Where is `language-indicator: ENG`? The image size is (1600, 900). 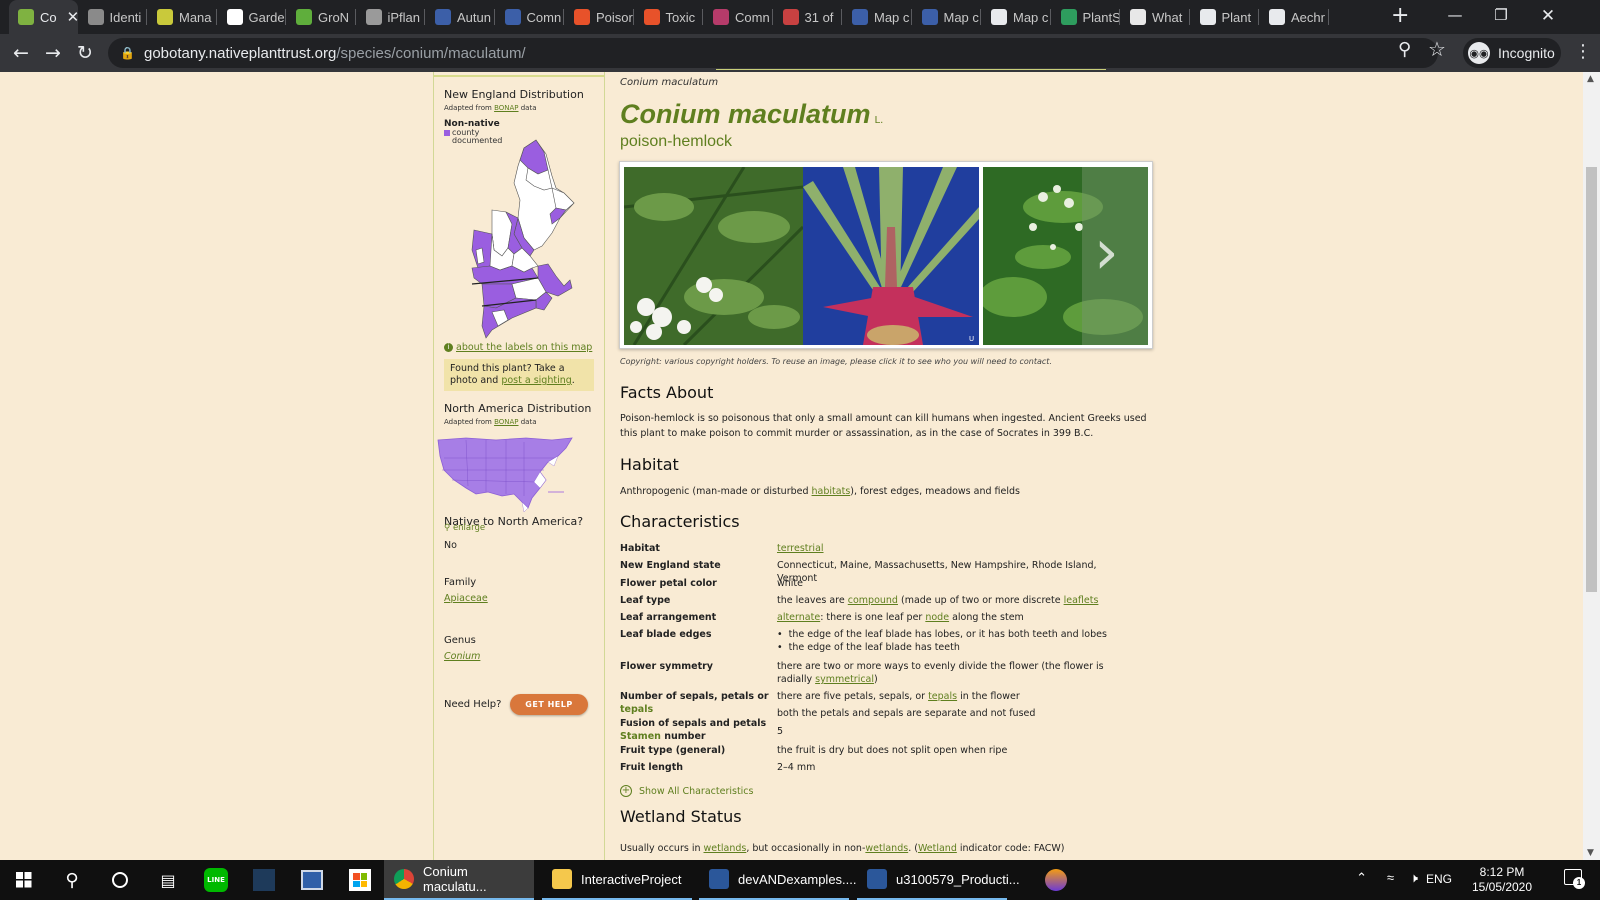 language-indicator: ENG is located at coordinates (1439, 879).